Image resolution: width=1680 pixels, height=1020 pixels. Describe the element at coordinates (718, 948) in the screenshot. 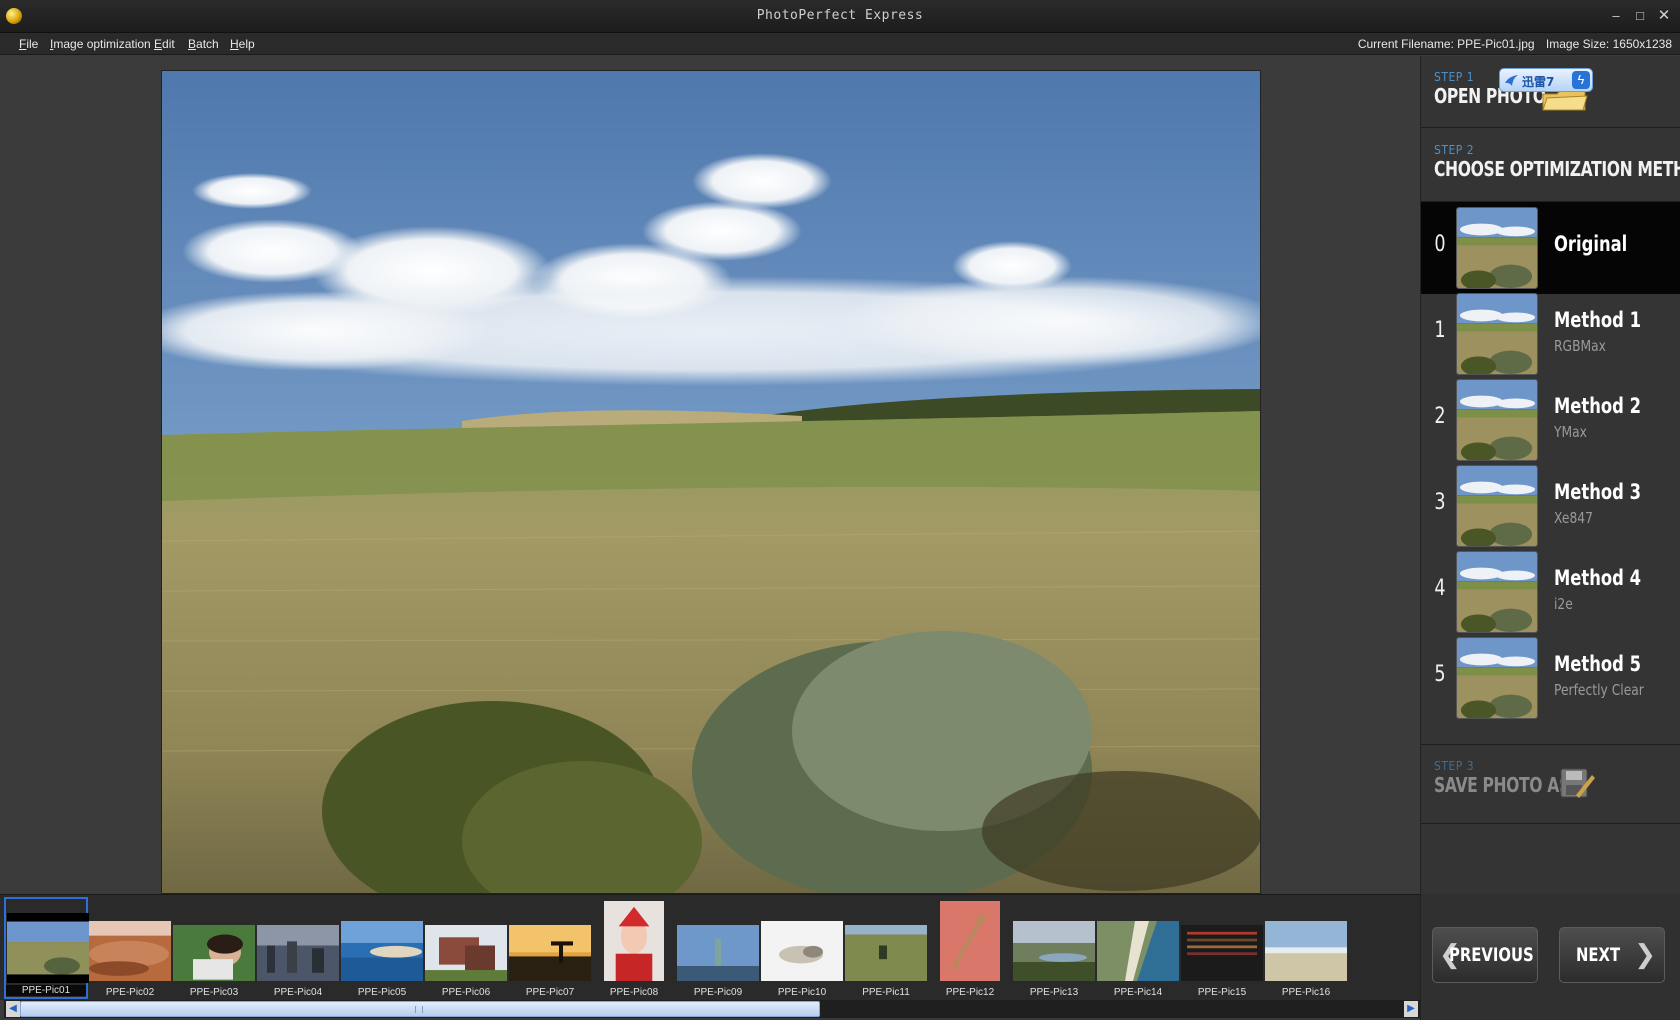

I see `thumbnail-item: PPE-Pic09` at that location.